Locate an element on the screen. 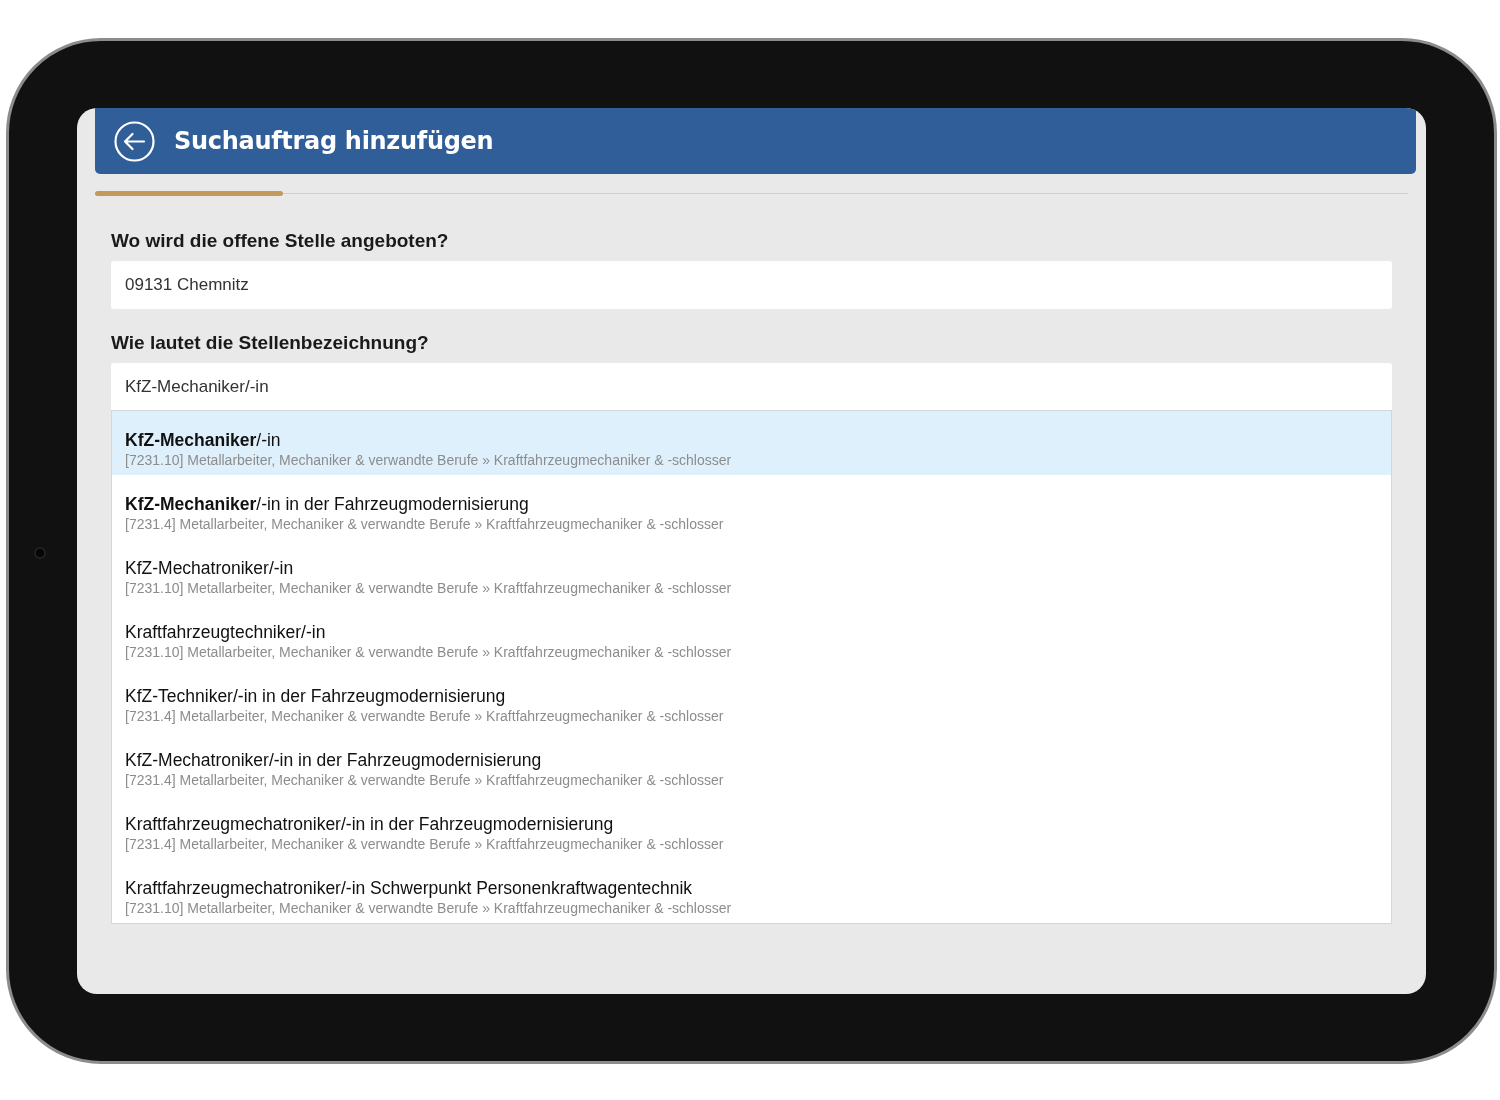 This screenshot has height=1100, width=1500. camera-icon is located at coordinates (40, 553).